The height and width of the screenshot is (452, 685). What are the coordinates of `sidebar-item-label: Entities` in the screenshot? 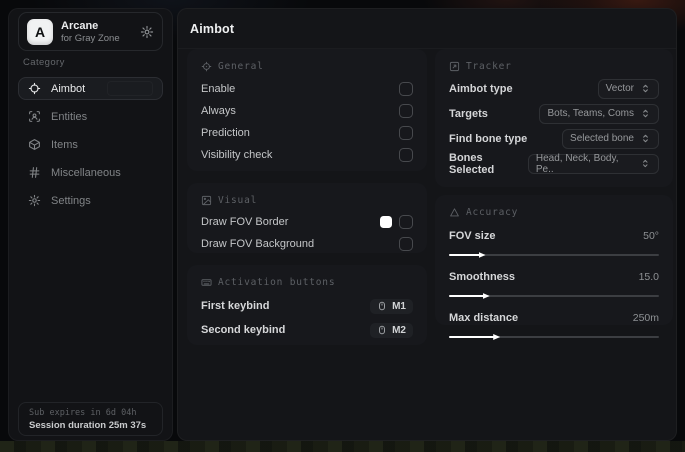 It's located at (69, 116).